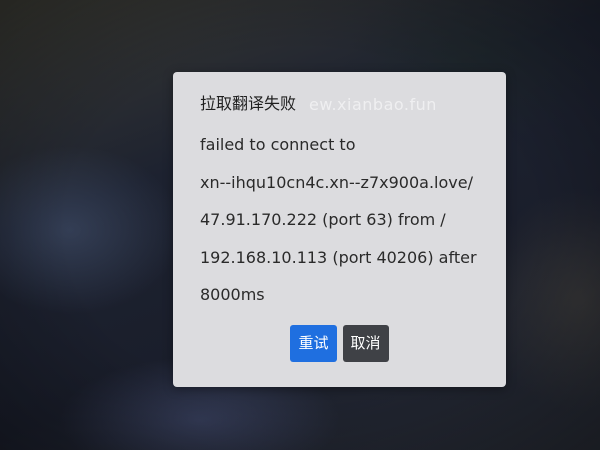 This screenshot has height=450, width=600. Describe the element at coordinates (365, 343) in the screenshot. I see `cancel-button: 取消` at that location.